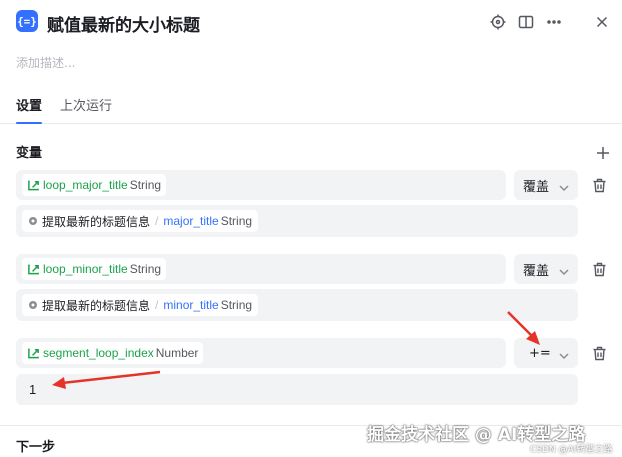 This screenshot has width=622, height=457. I want to click on reference-field-name: major_title, so click(191, 221).